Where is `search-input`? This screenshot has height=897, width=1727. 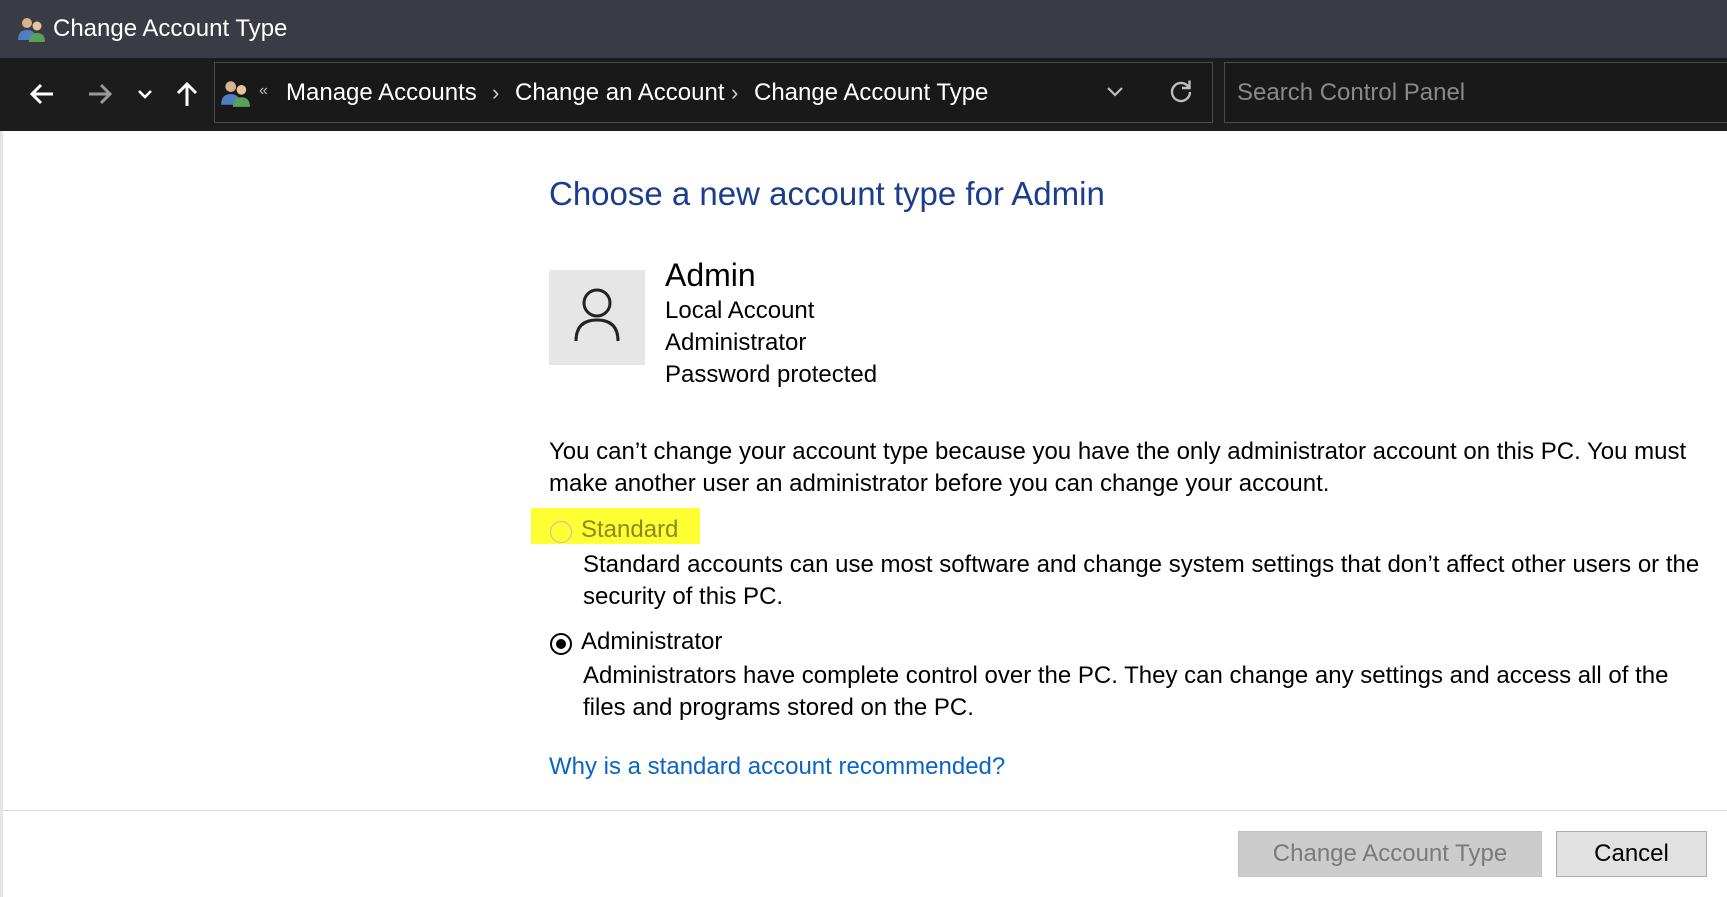 search-input is located at coordinates (1472, 93).